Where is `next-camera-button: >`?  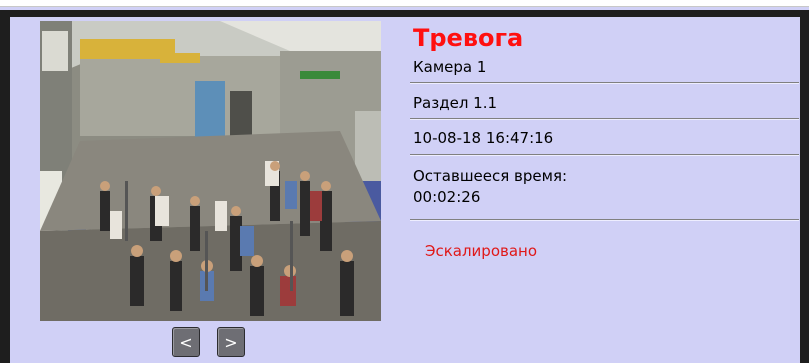
next-camera-button: > is located at coordinates (231, 342).